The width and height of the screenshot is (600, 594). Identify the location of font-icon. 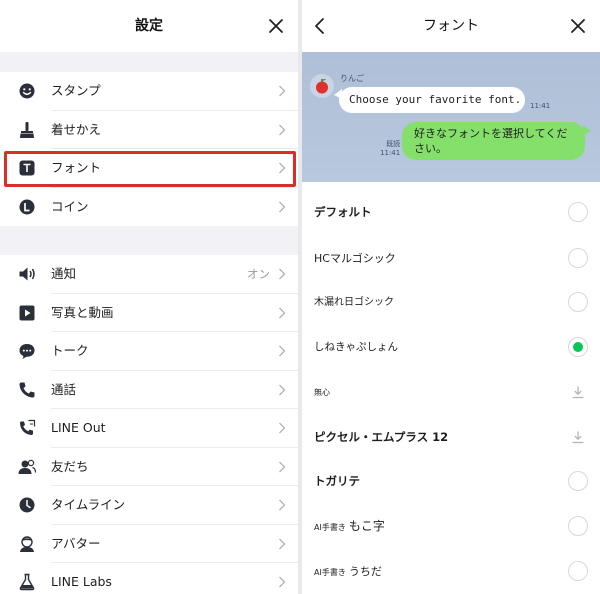
(27, 168).